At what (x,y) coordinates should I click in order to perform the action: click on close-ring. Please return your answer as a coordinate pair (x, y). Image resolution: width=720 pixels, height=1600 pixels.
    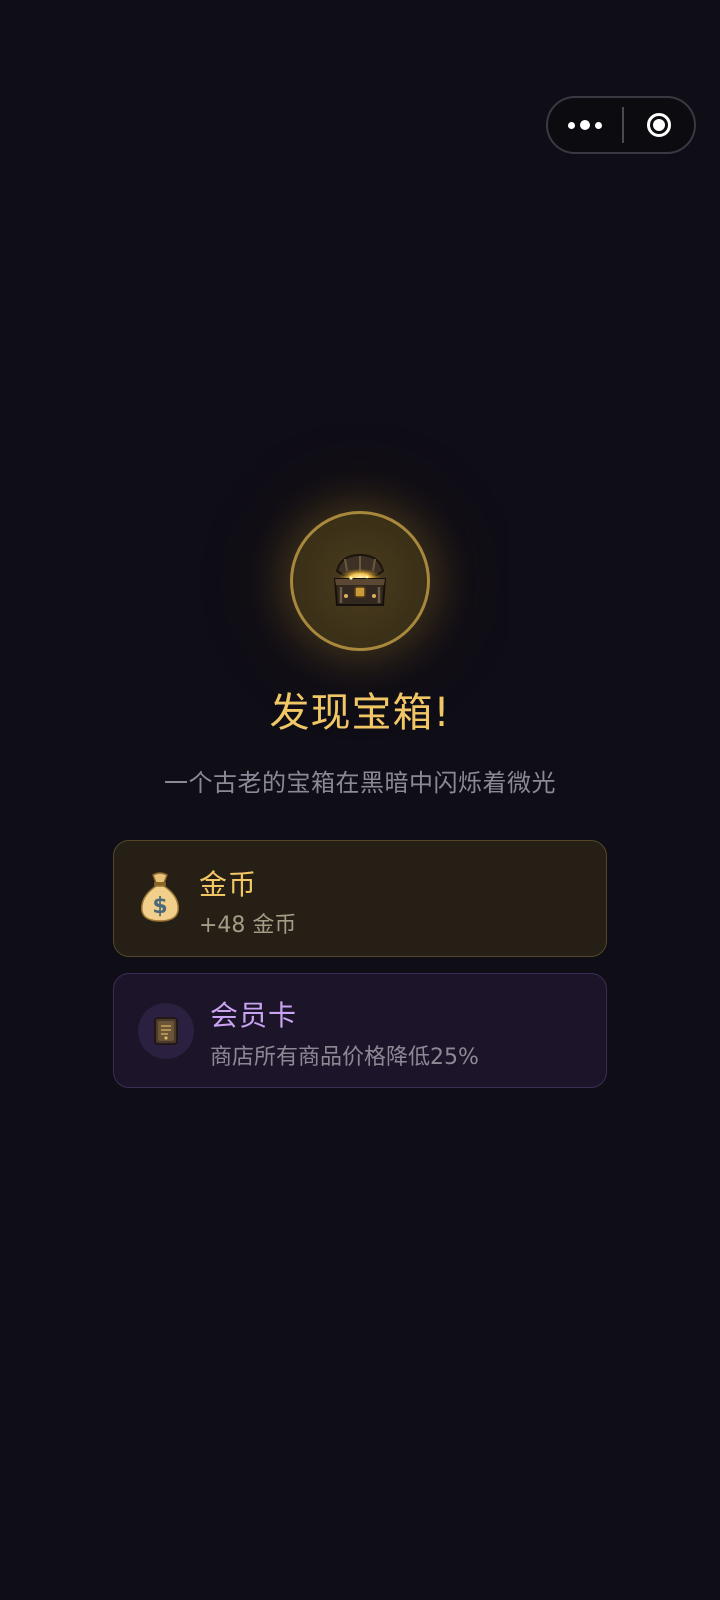
    Looking at the image, I should click on (659, 125).